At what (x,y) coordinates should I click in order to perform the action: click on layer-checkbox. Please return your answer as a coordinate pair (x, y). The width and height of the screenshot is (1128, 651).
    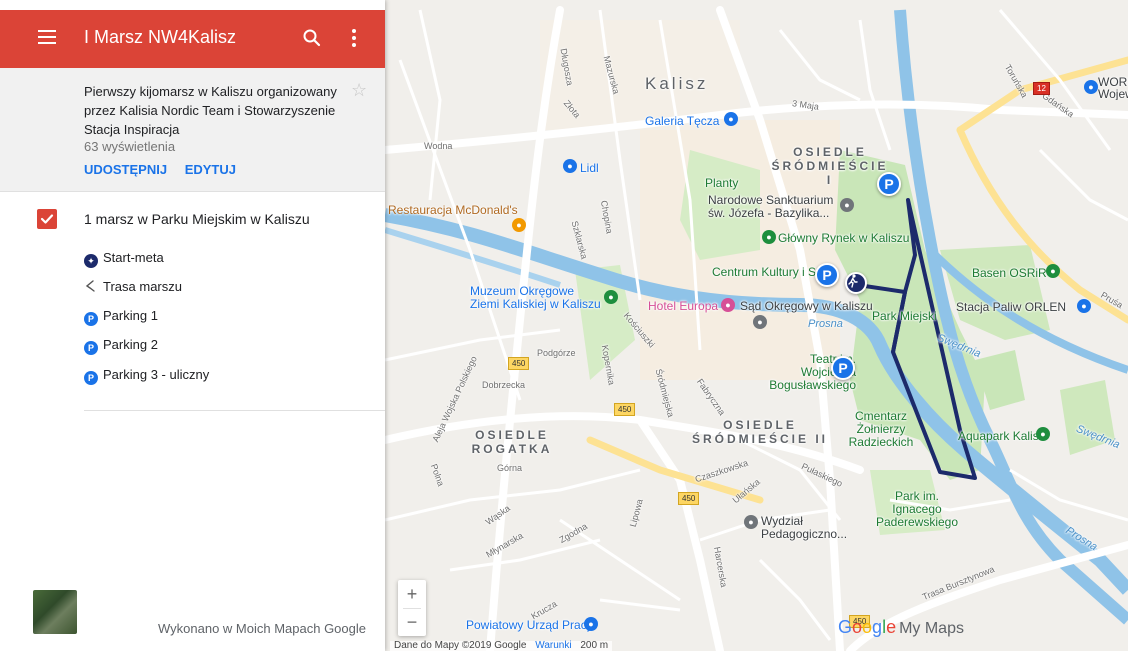
    Looking at the image, I should click on (47, 219).